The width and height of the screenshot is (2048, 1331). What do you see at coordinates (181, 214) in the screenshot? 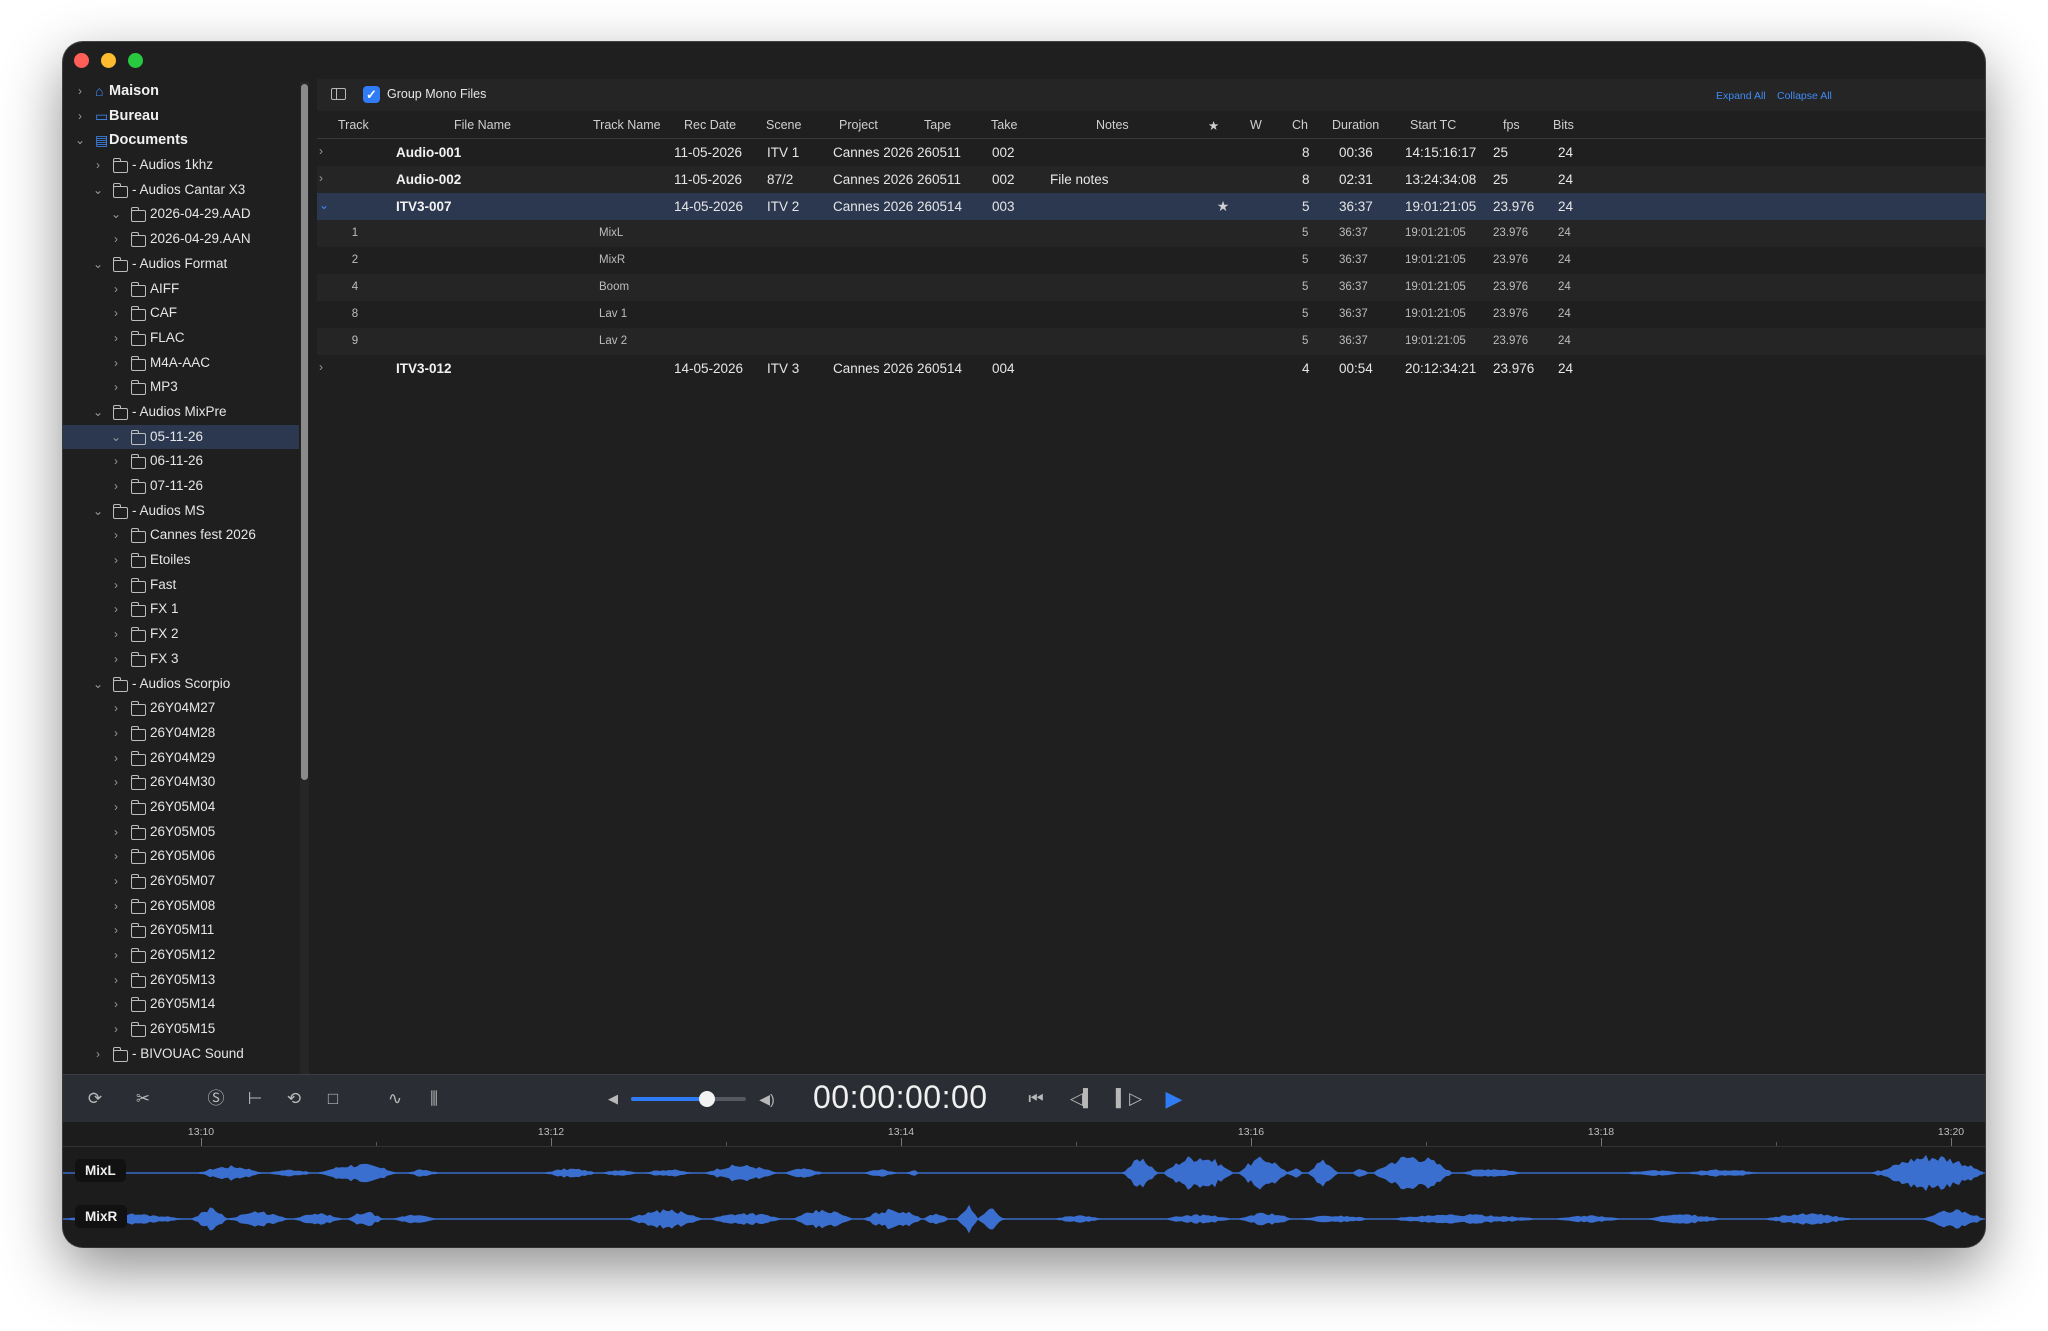
I see `sidebar-item: ⌄ 2026-04-29.AAD` at bounding box center [181, 214].